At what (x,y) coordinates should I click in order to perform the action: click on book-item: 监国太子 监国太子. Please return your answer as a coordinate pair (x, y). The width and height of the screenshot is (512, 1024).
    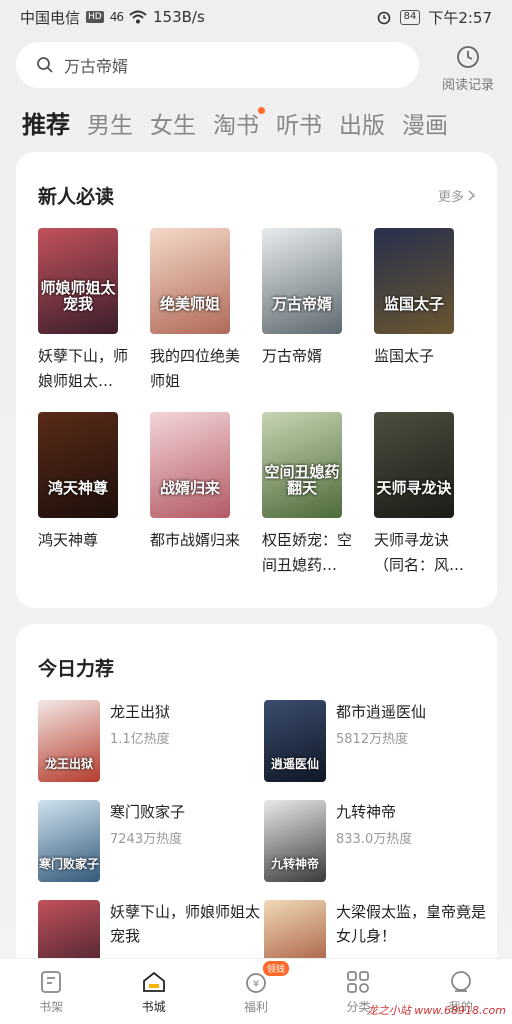
    Looking at the image, I should click on (419, 320).